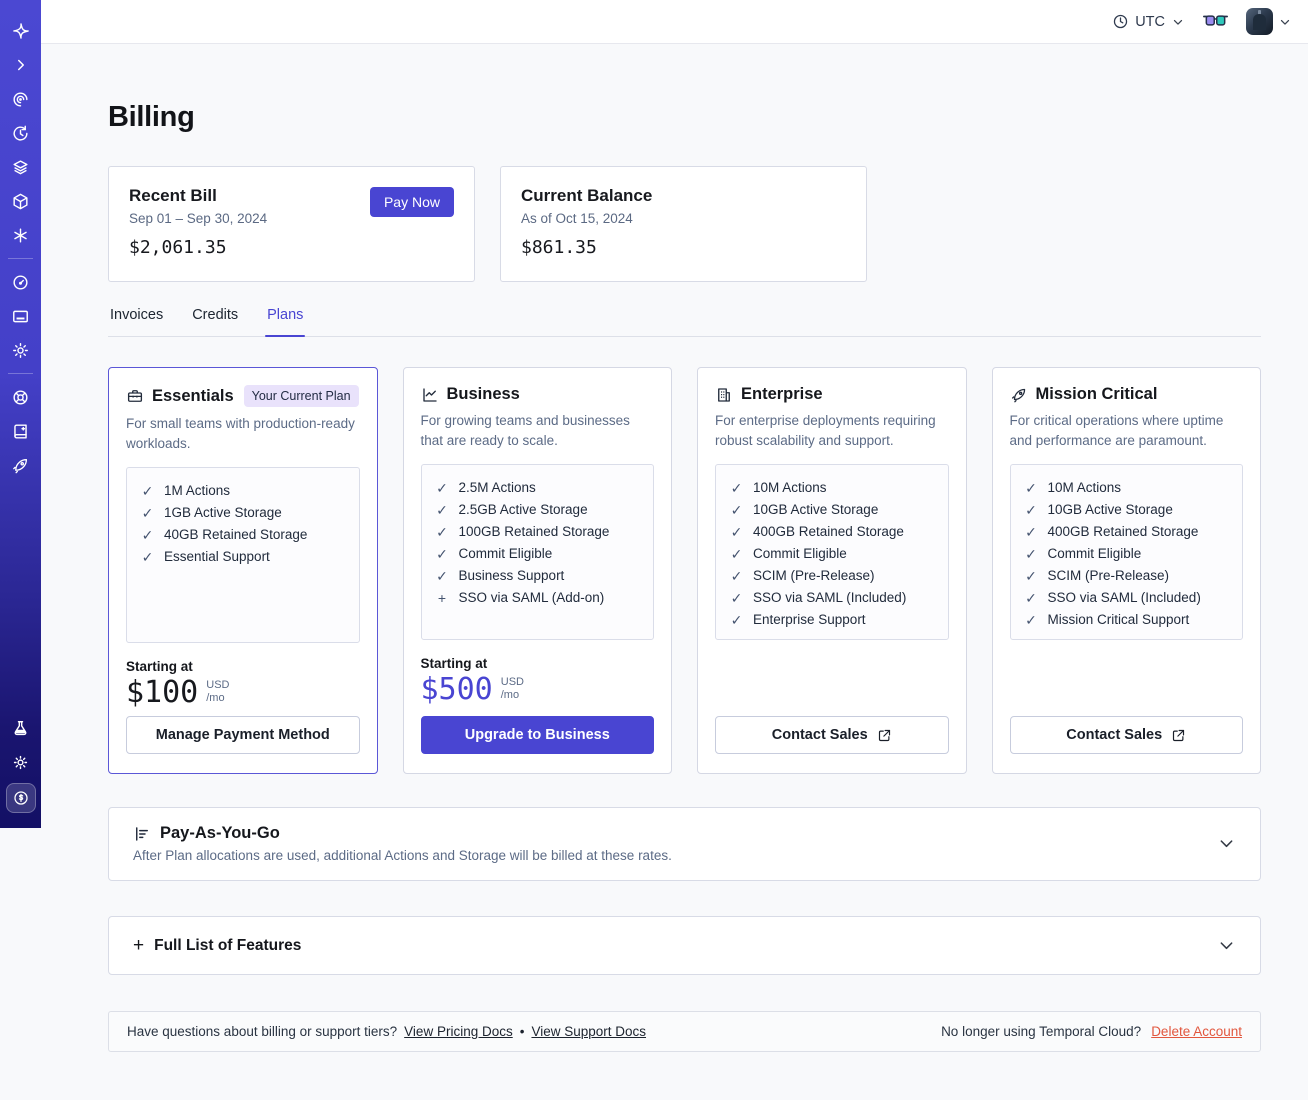 This screenshot has height=1100, width=1308. What do you see at coordinates (217, 556) in the screenshot?
I see `feature-text: Essential Support` at bounding box center [217, 556].